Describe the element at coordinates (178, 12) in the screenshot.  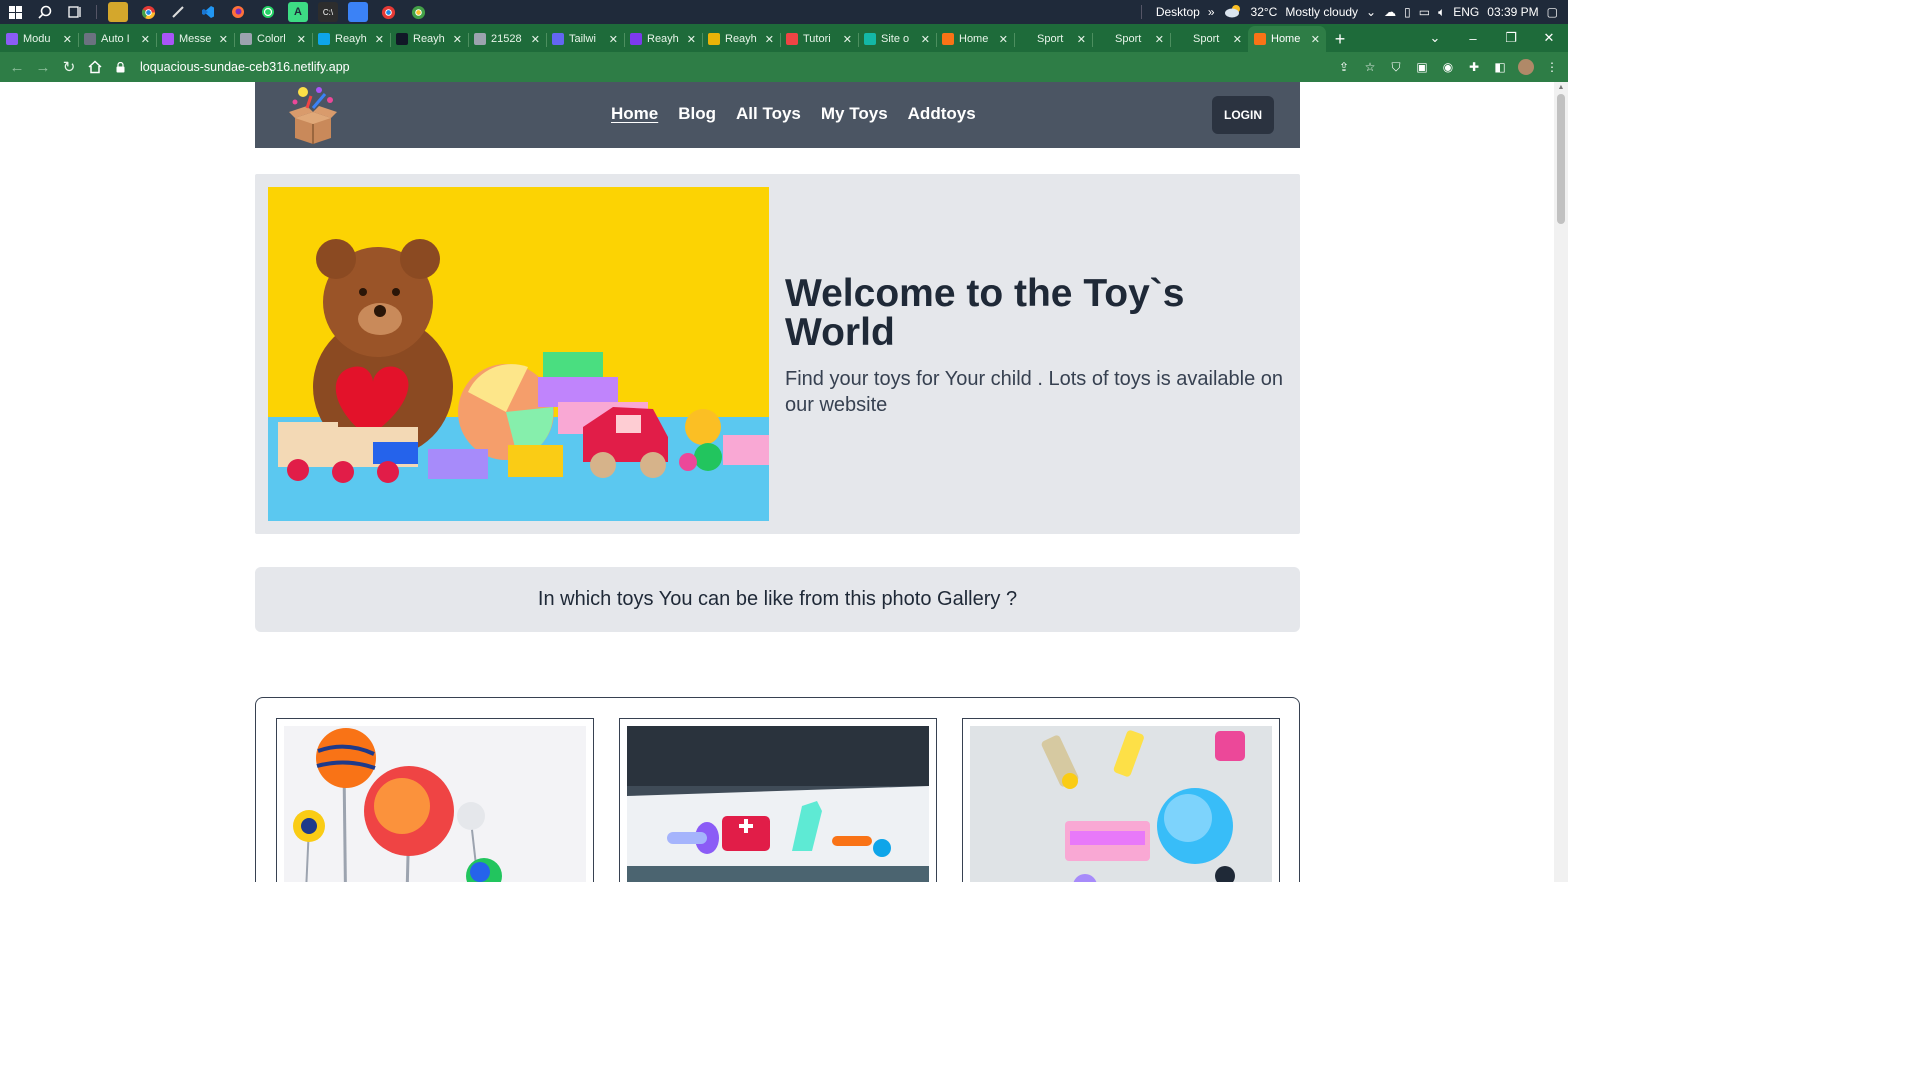
I see `pen-tool-icon` at that location.